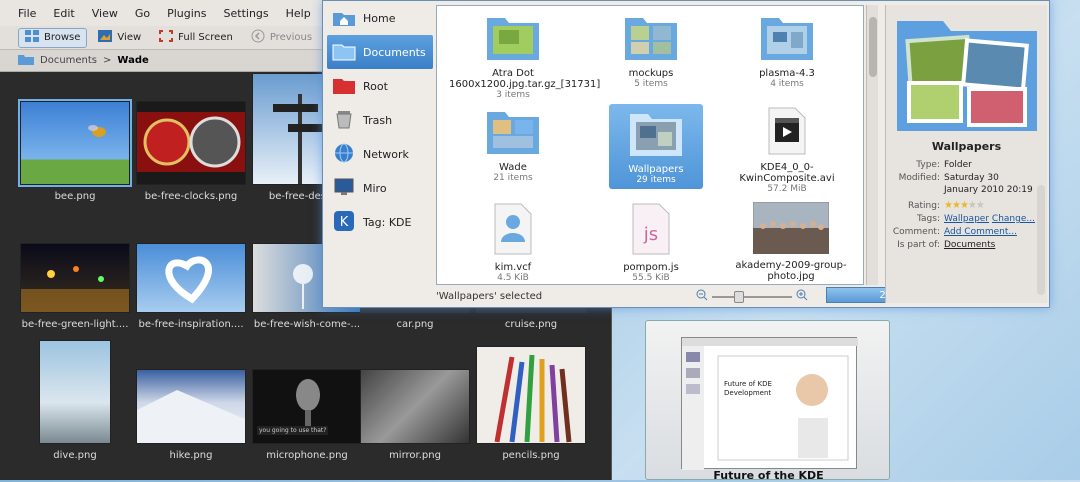 Image resolution: width=1080 pixels, height=482 pixels. What do you see at coordinates (246, 13) in the screenshot?
I see `menu-settings: Settings` at bounding box center [246, 13].